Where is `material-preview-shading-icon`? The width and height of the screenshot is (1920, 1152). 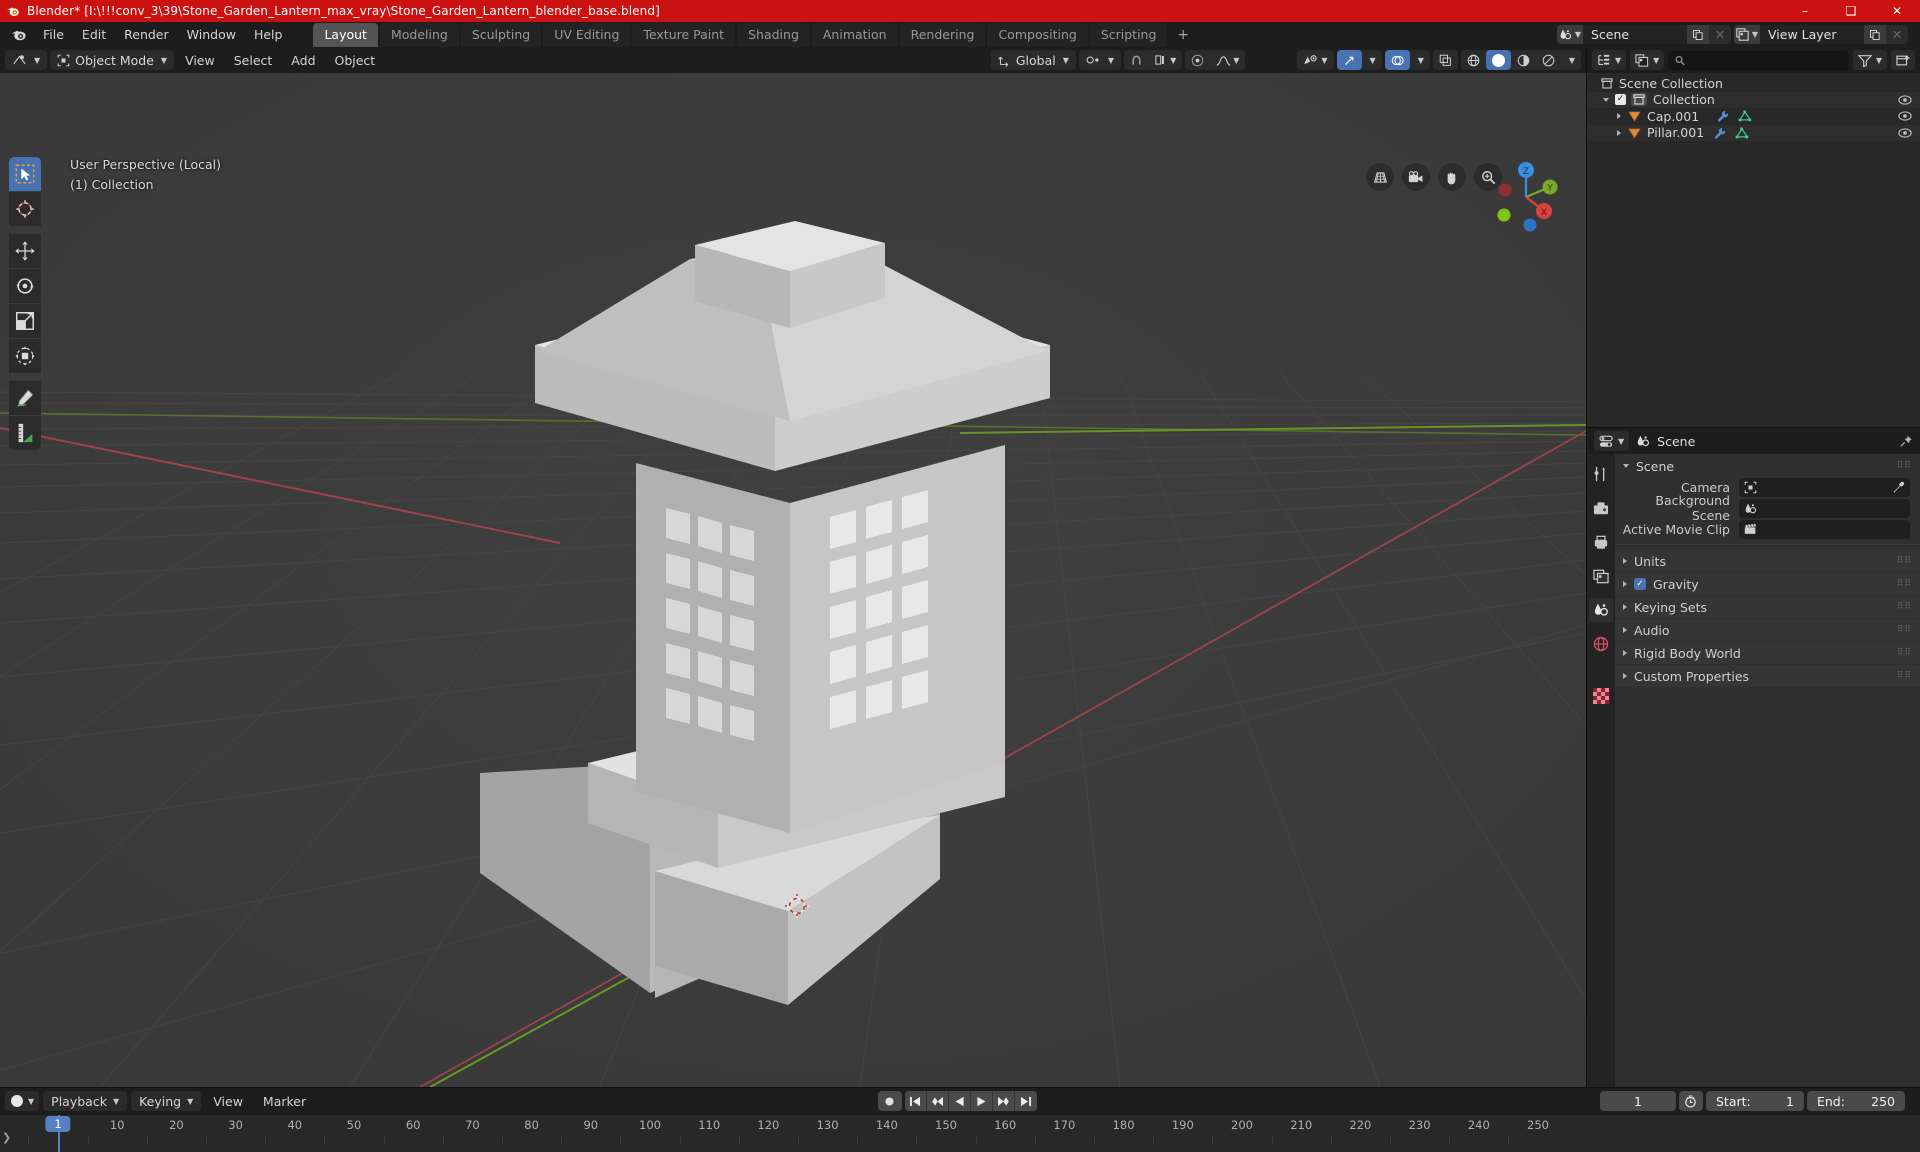
material-preview-shading-icon is located at coordinates (1523, 60).